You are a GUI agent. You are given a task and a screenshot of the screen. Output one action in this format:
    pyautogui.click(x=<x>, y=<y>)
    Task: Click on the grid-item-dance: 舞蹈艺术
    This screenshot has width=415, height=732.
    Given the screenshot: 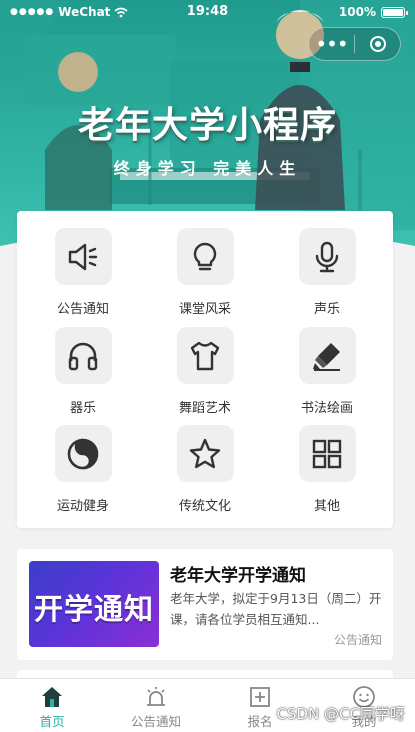 What is the action you would take?
    pyautogui.click(x=205, y=371)
    